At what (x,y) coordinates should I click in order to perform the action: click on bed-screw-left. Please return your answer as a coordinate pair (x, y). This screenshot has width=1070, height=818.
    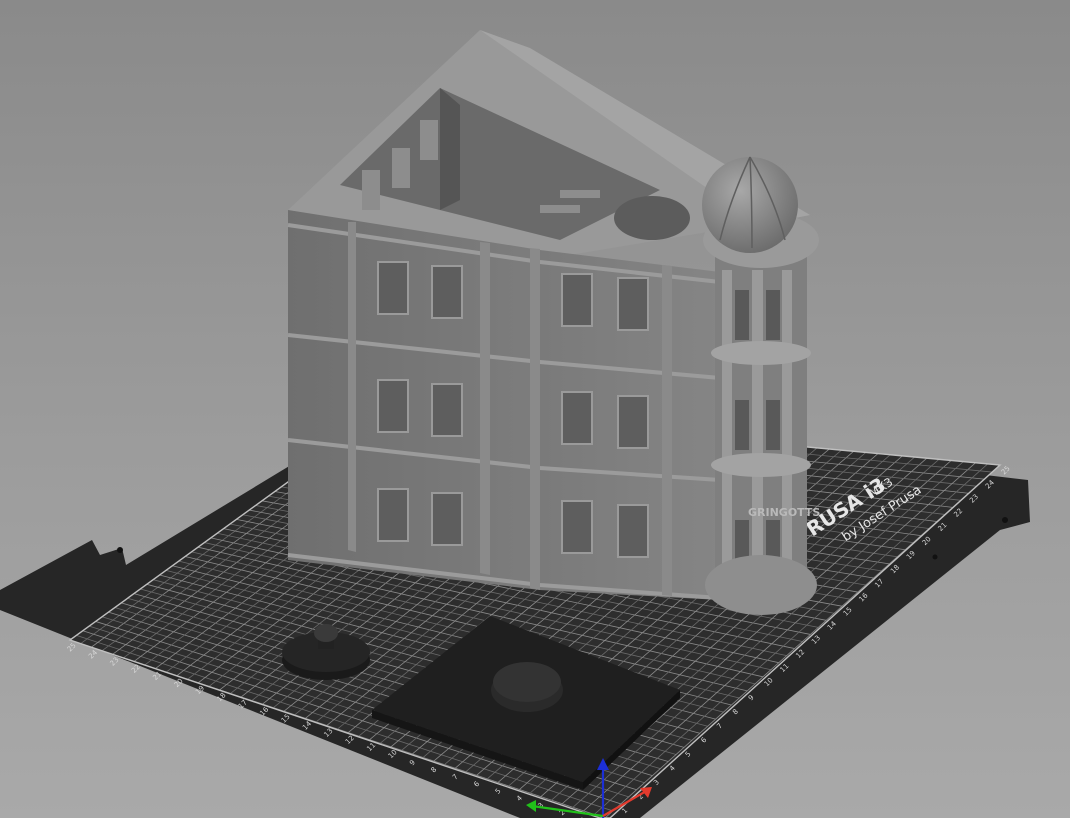
    Looking at the image, I should click on (120, 550).